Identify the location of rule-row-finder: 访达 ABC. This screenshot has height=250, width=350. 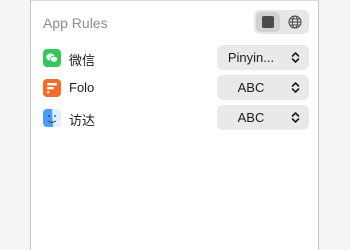
(176, 118).